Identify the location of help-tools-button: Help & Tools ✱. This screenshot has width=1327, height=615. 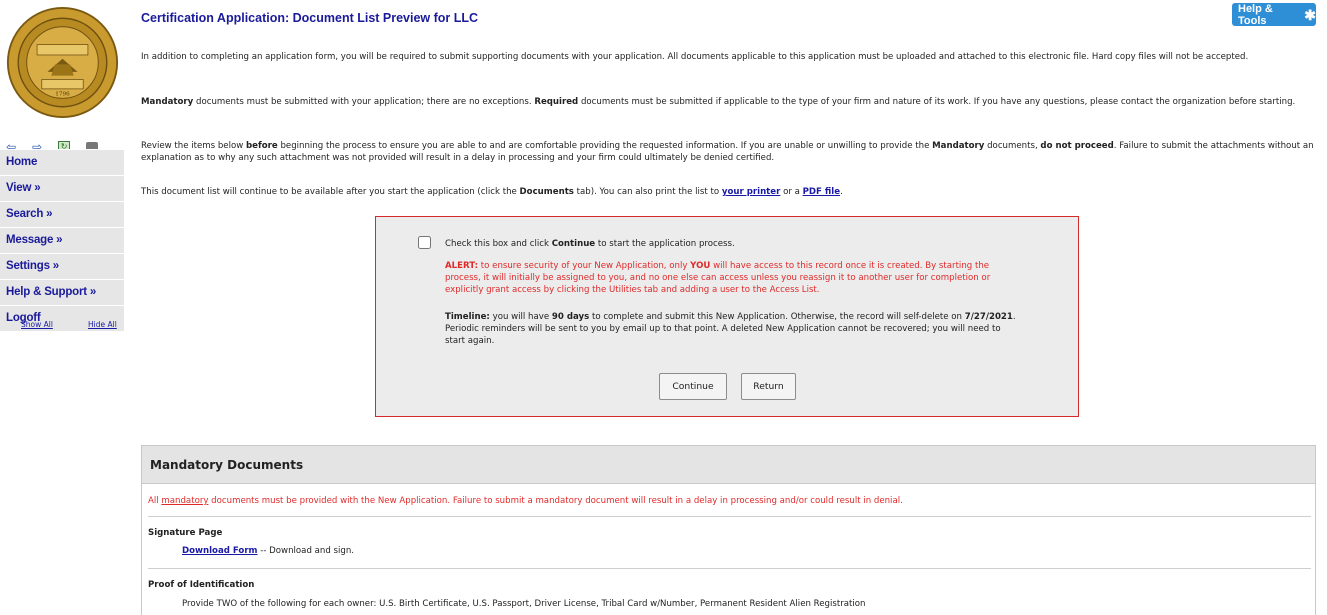
(1274, 14).